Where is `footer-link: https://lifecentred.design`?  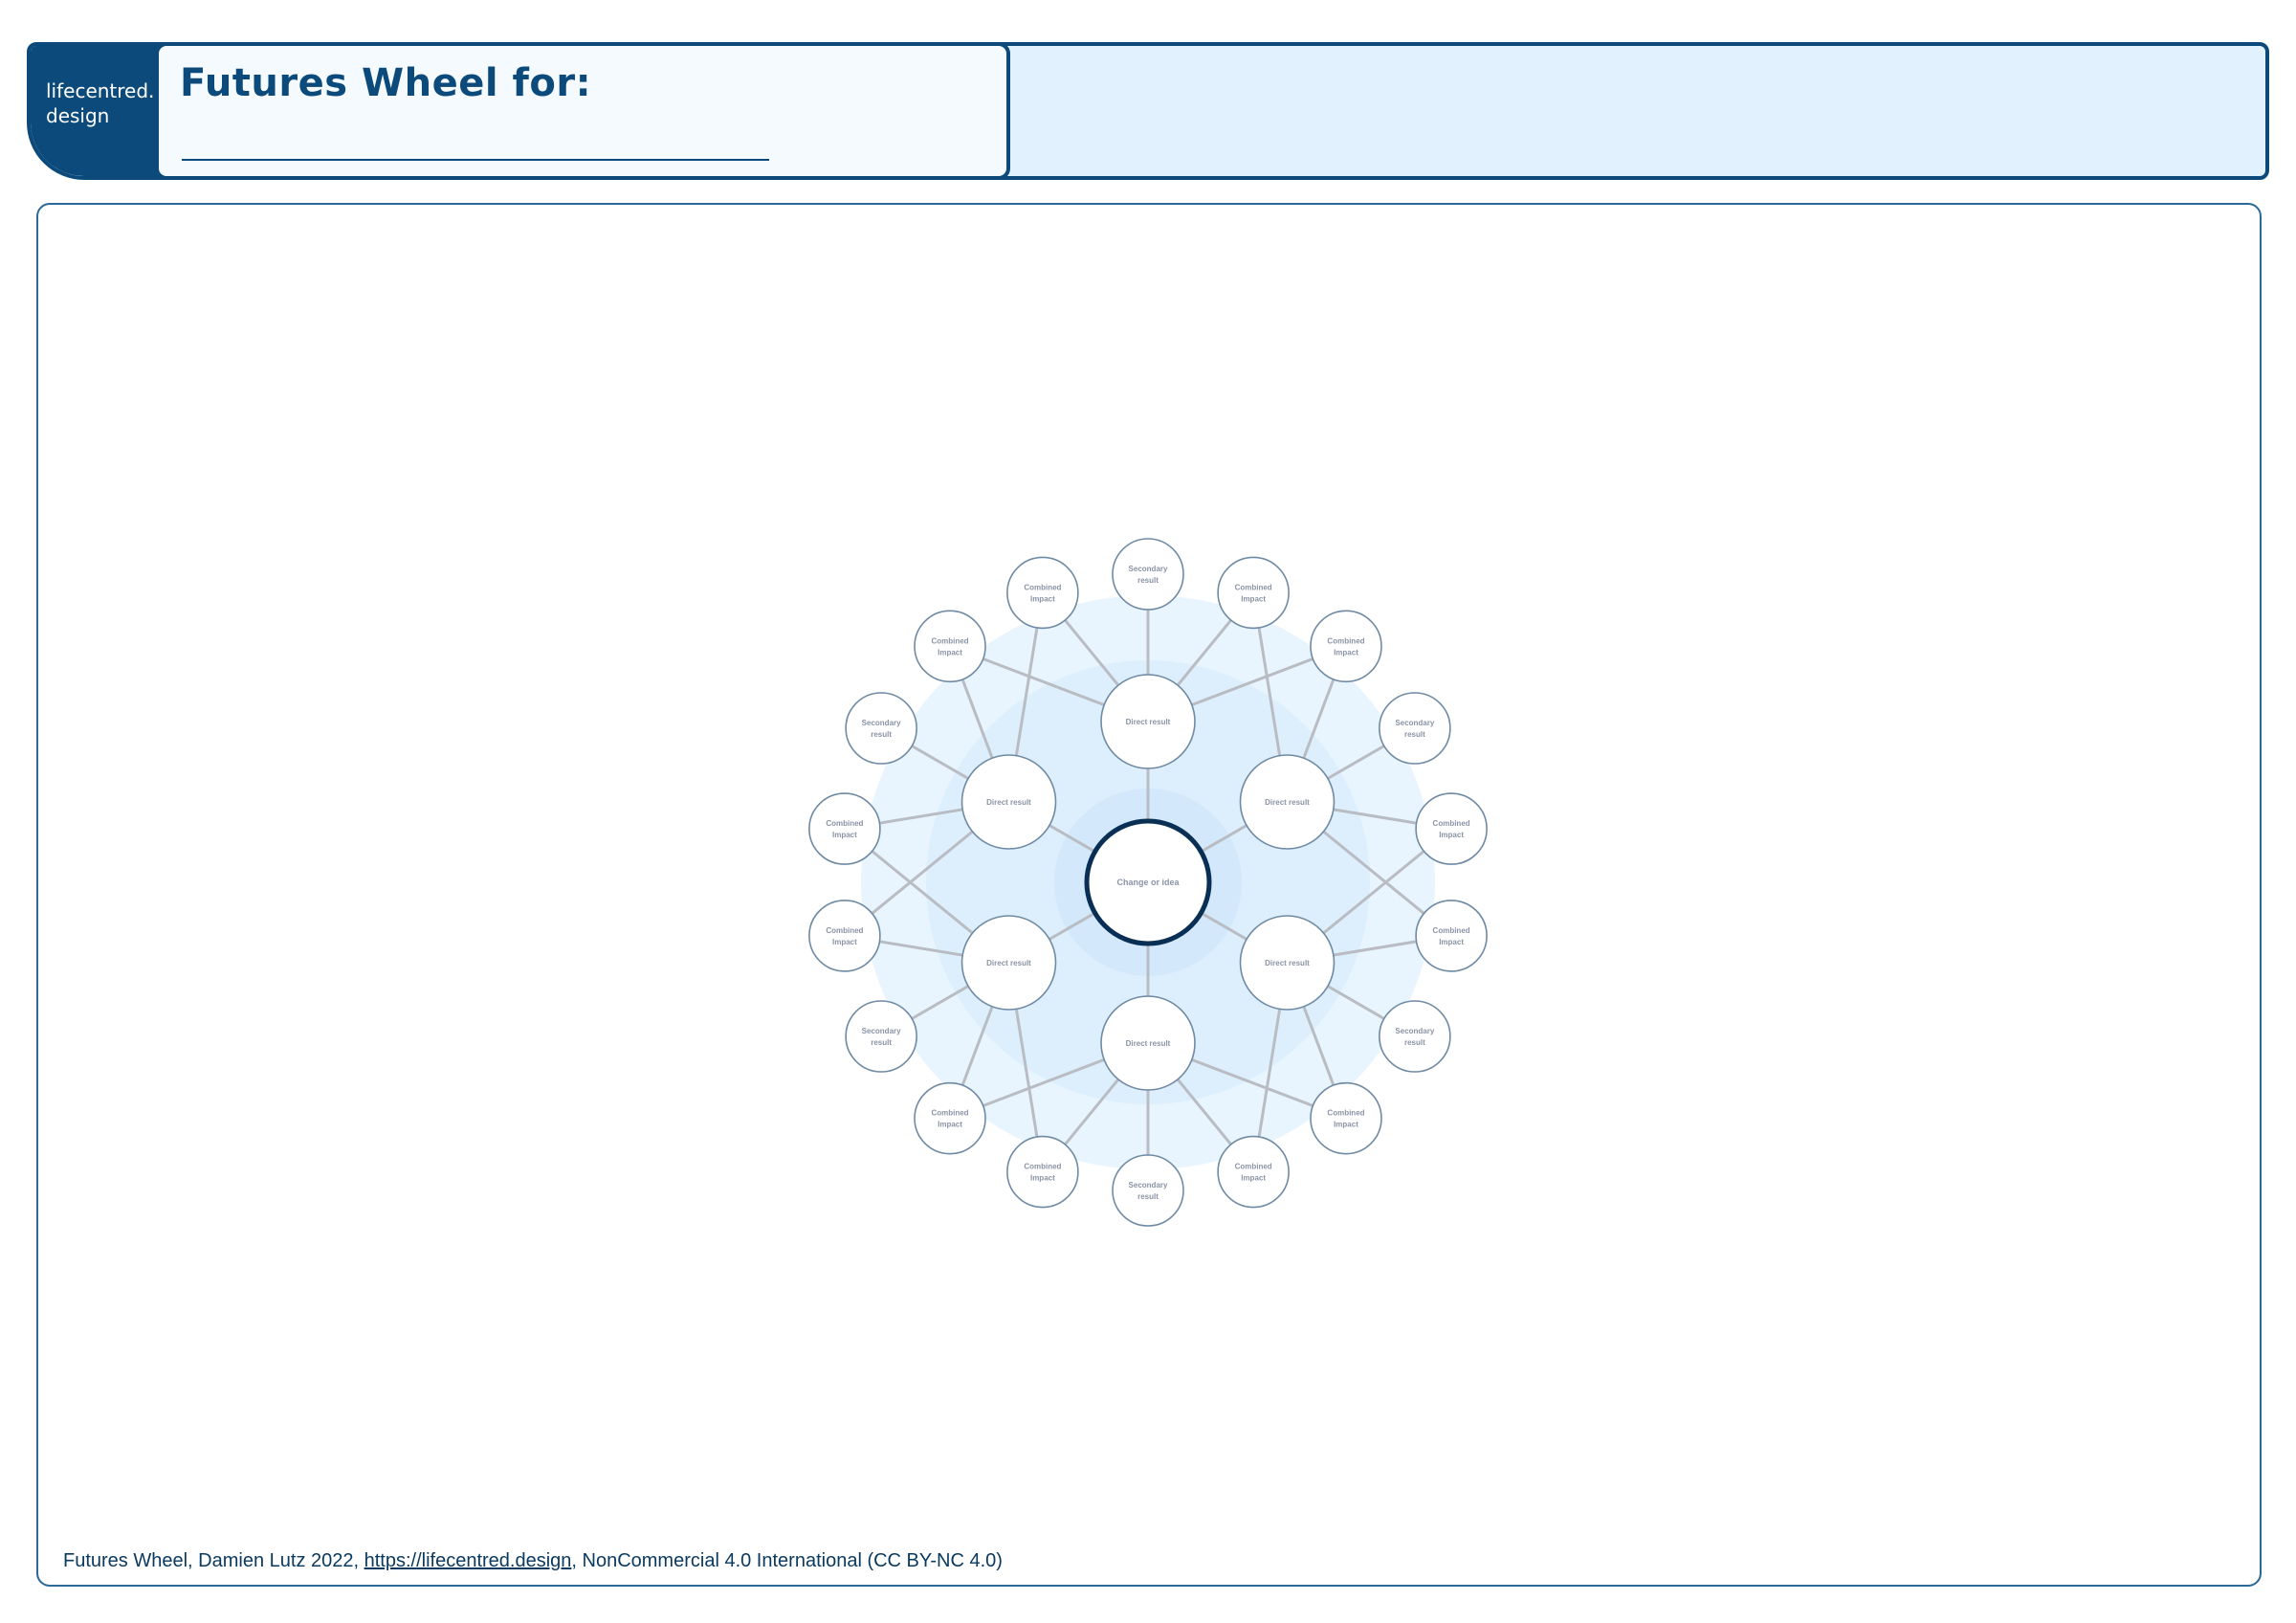 footer-link: https://lifecentred.design is located at coordinates (468, 1560).